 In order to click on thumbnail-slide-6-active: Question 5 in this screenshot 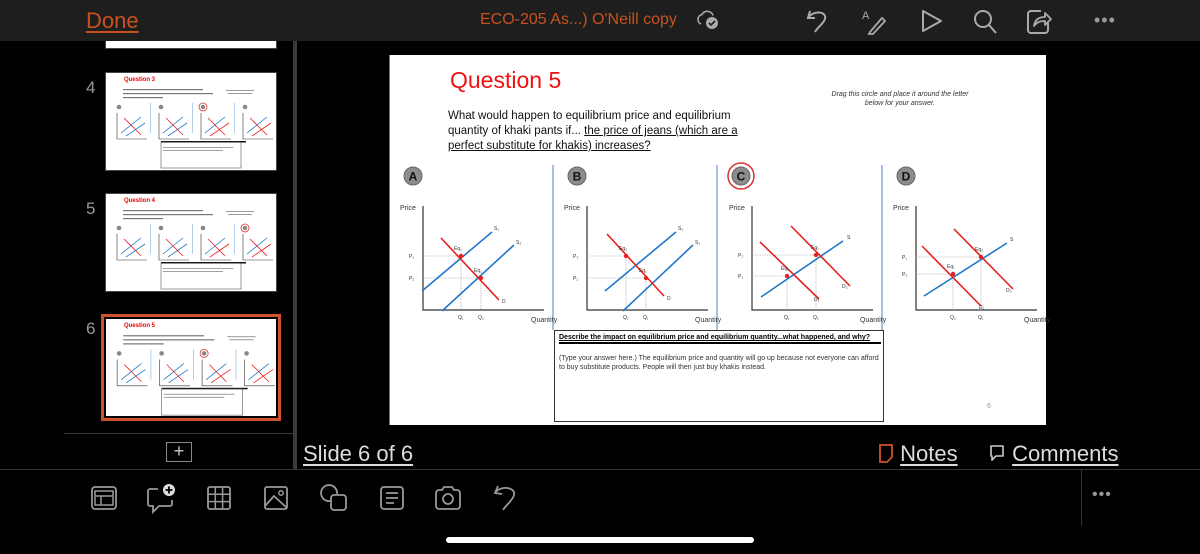, I will do `click(191, 367)`.